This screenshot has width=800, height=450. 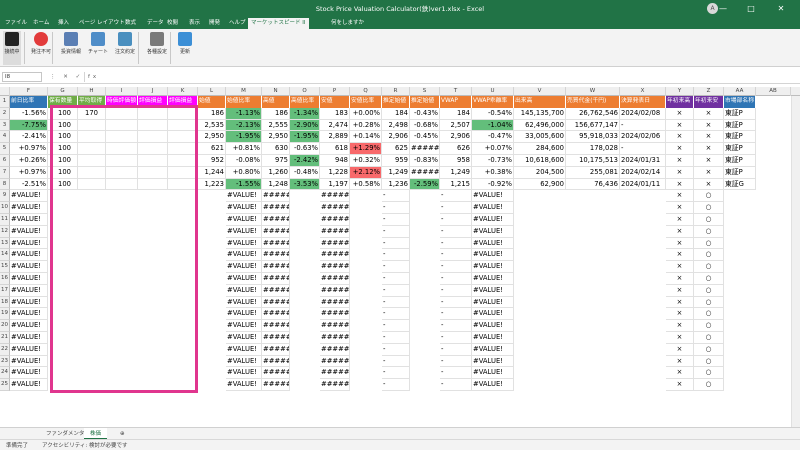 I want to click on table-cell: -2.59%, so click(x=425, y=184).